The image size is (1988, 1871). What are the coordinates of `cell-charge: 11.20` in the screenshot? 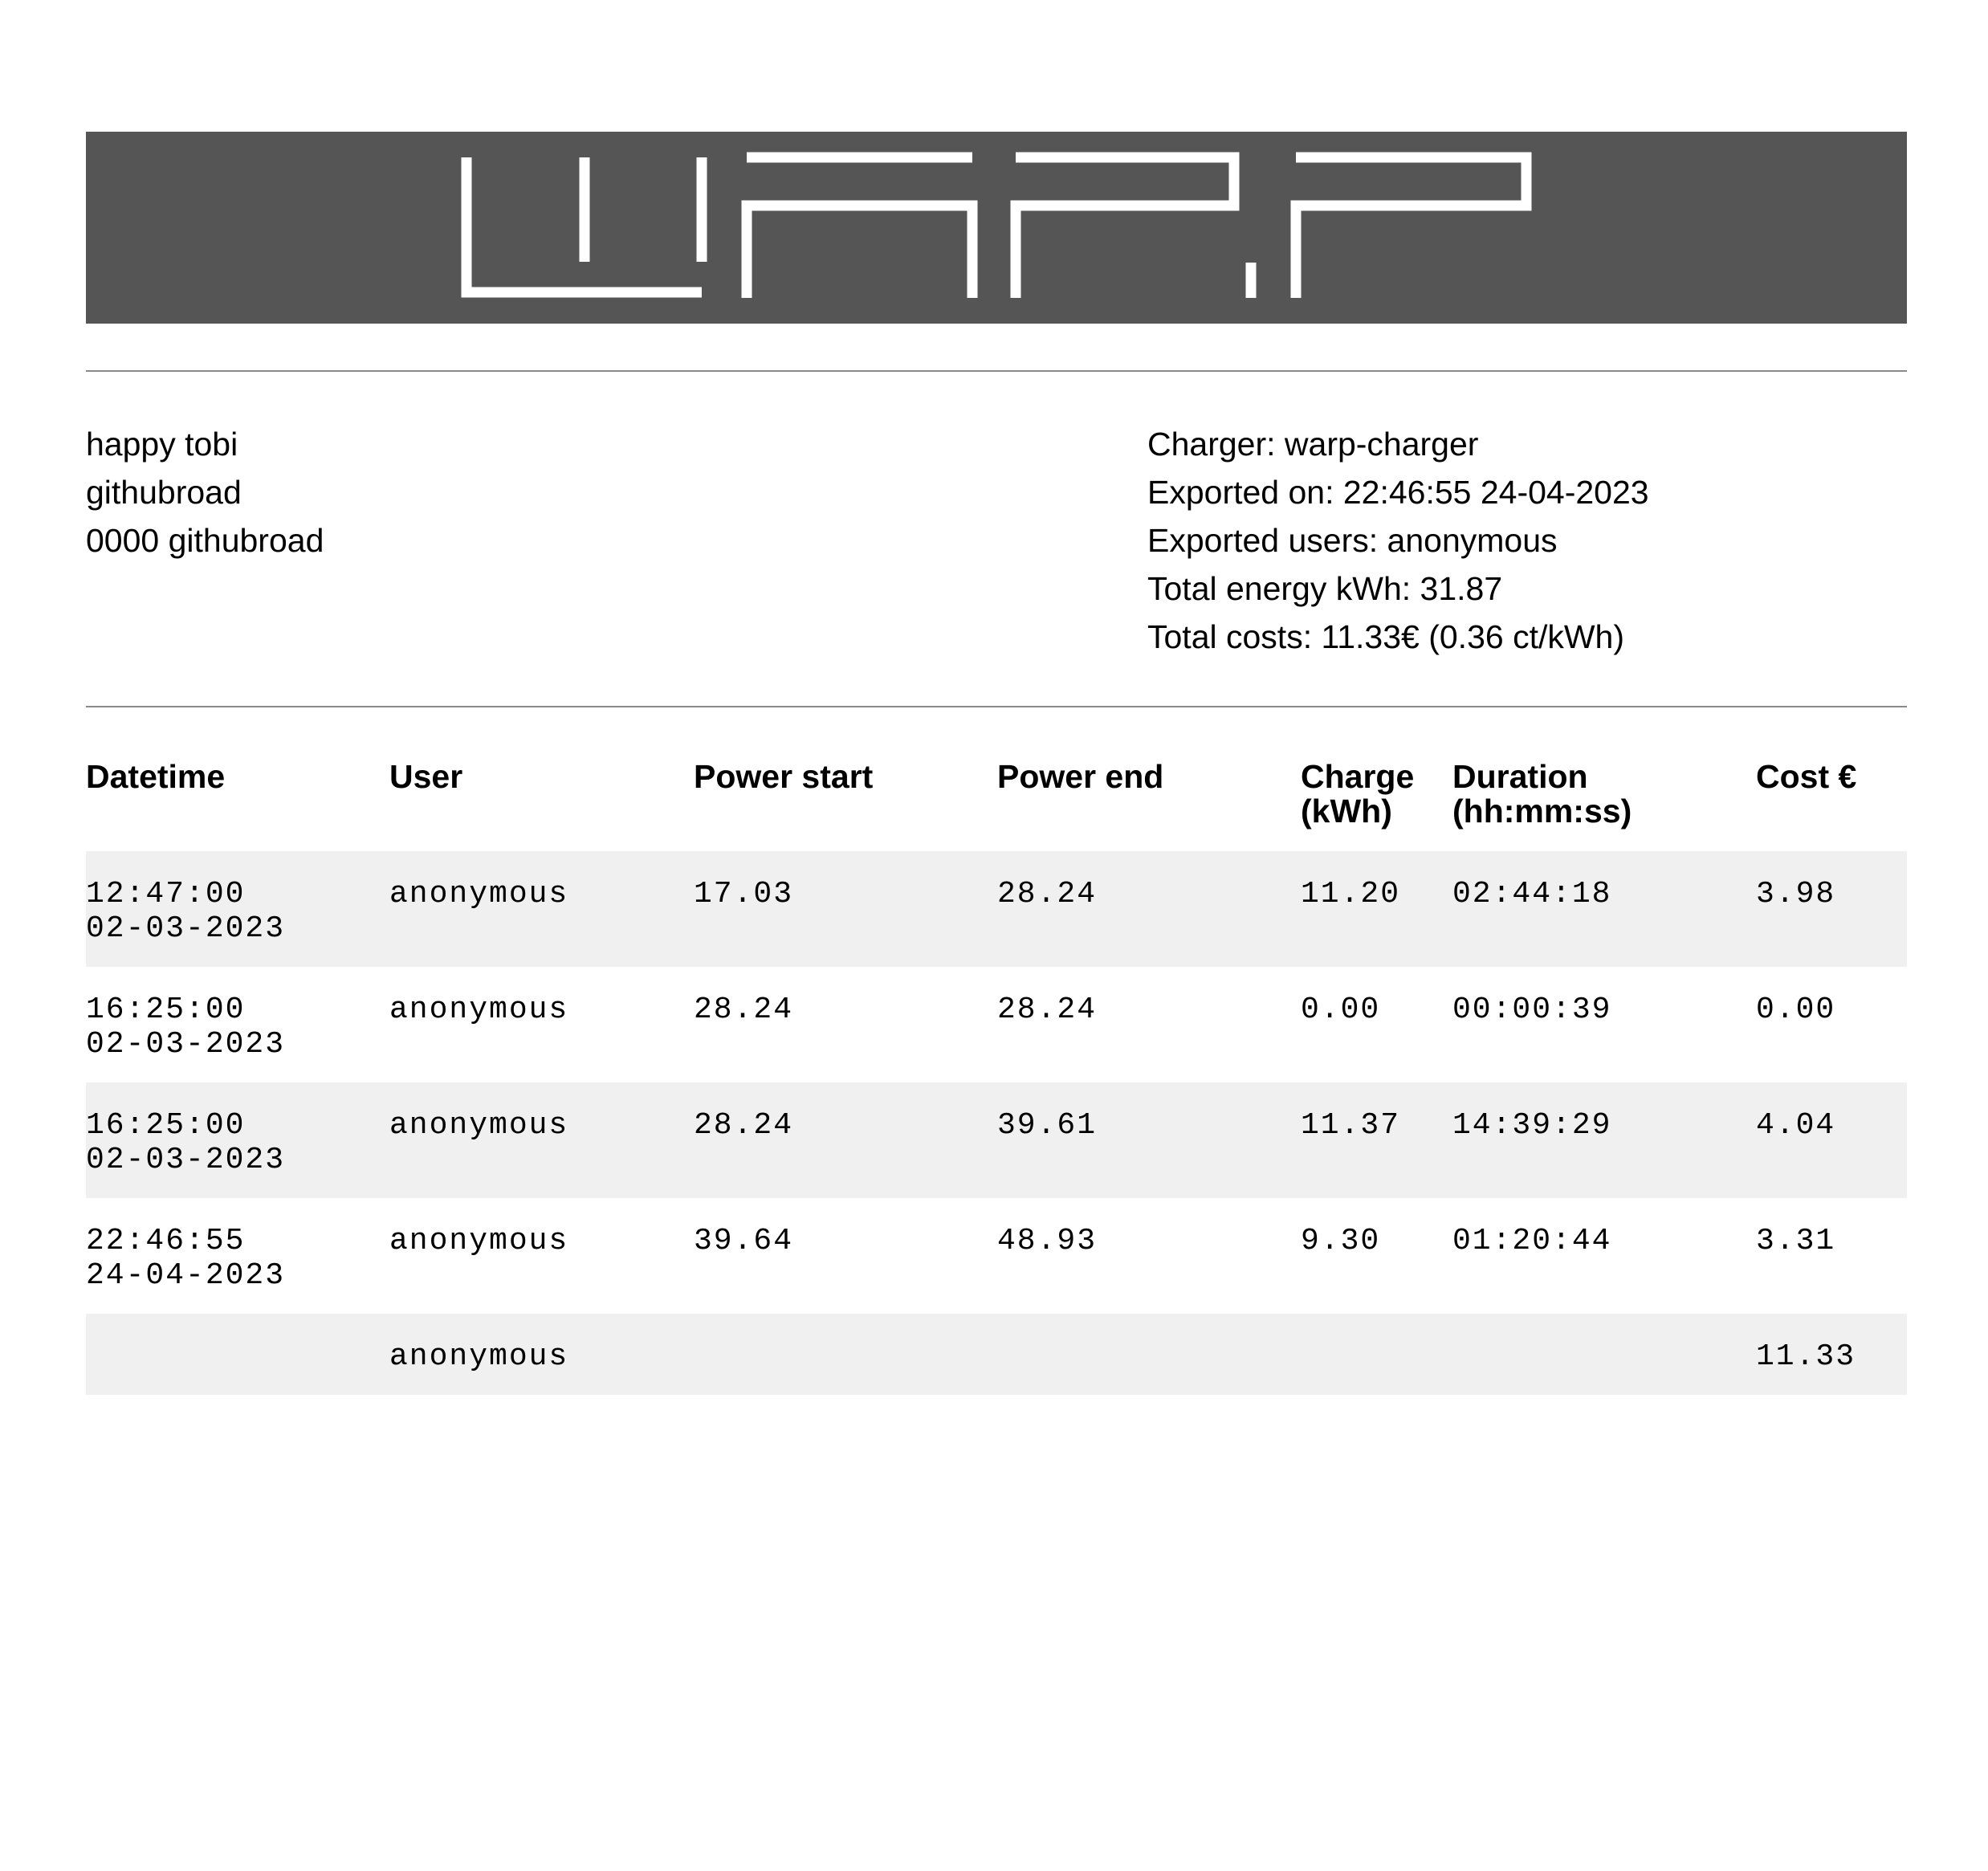 It's located at (1351, 894).